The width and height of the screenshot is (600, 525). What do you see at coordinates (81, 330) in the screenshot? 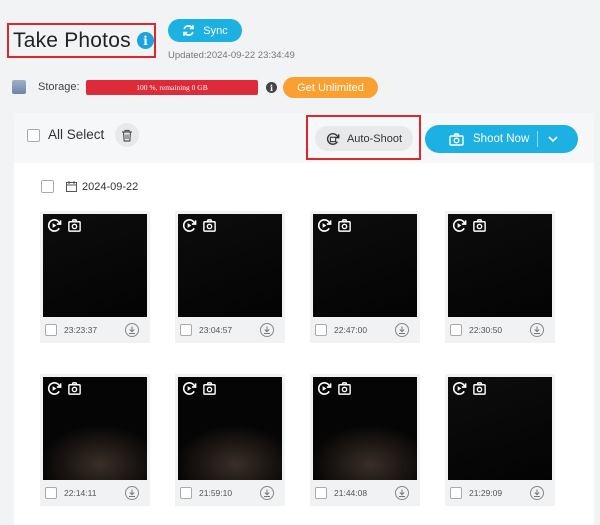
I see `photo-time: 23:23:37` at bounding box center [81, 330].